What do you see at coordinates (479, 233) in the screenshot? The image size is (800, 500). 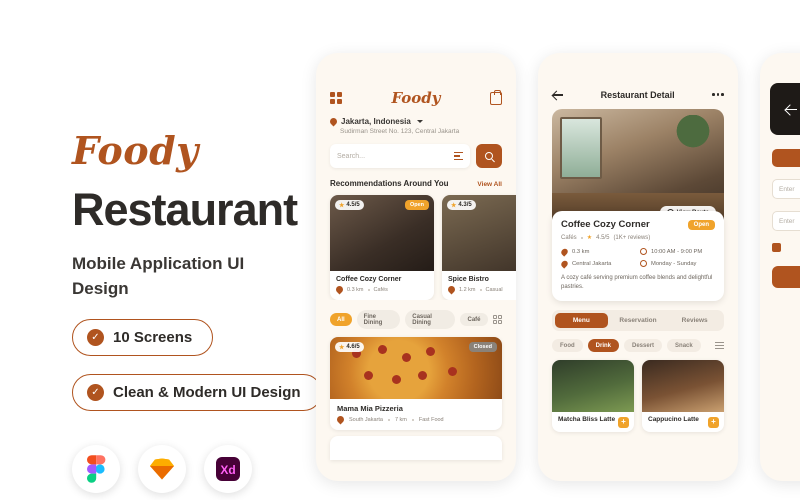 I see `restaurant-thumbnail: ★ 4.3/5` at bounding box center [479, 233].